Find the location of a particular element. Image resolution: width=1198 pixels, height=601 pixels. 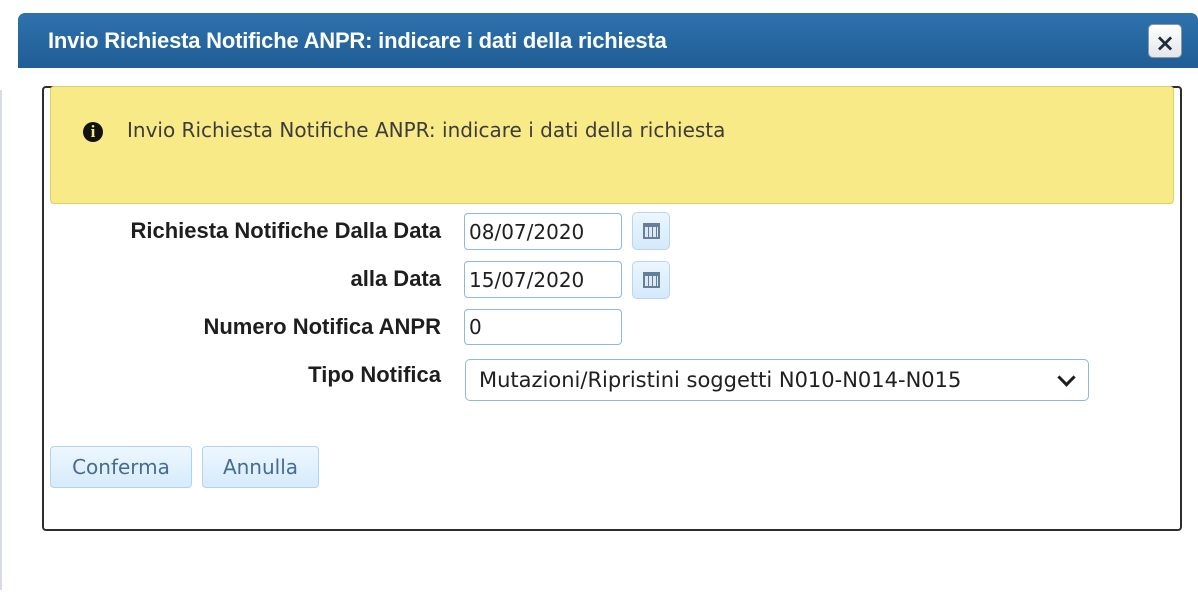

to-date-calendar-button is located at coordinates (651, 280).